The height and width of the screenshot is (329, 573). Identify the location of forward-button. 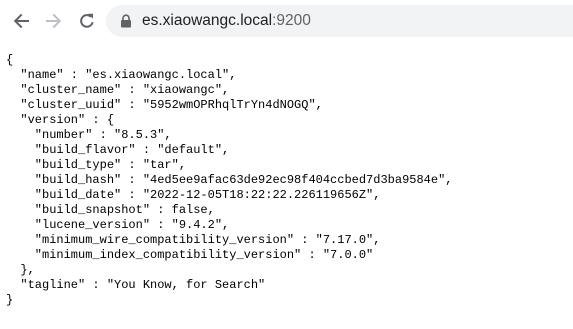
(54, 21).